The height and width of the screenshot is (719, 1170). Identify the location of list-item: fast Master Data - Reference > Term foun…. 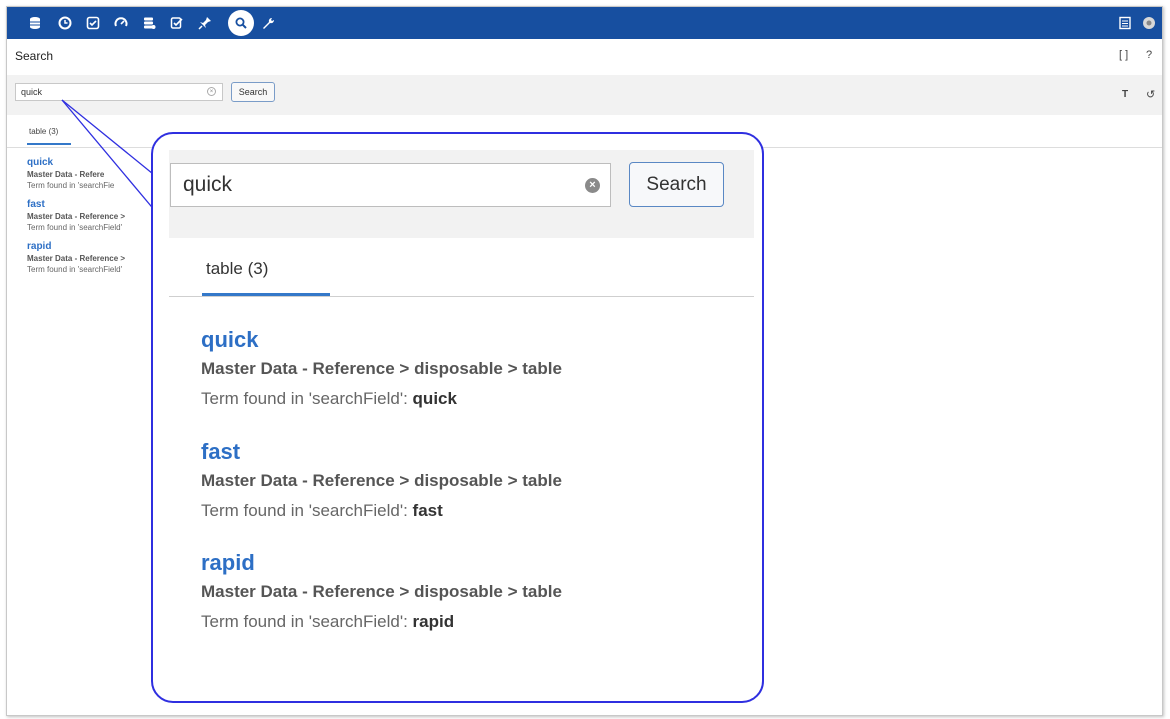
(92, 216).